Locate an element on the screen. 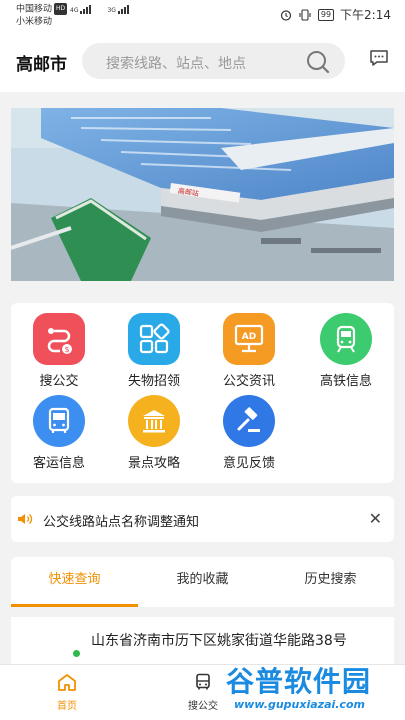 Image resolution: width=405 pixels, height=720 pixels. lost-found-icon is located at coordinates (154, 339).